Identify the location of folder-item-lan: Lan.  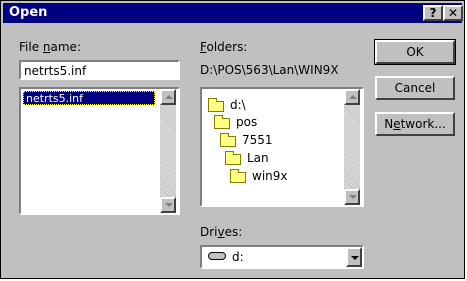
(270, 158).